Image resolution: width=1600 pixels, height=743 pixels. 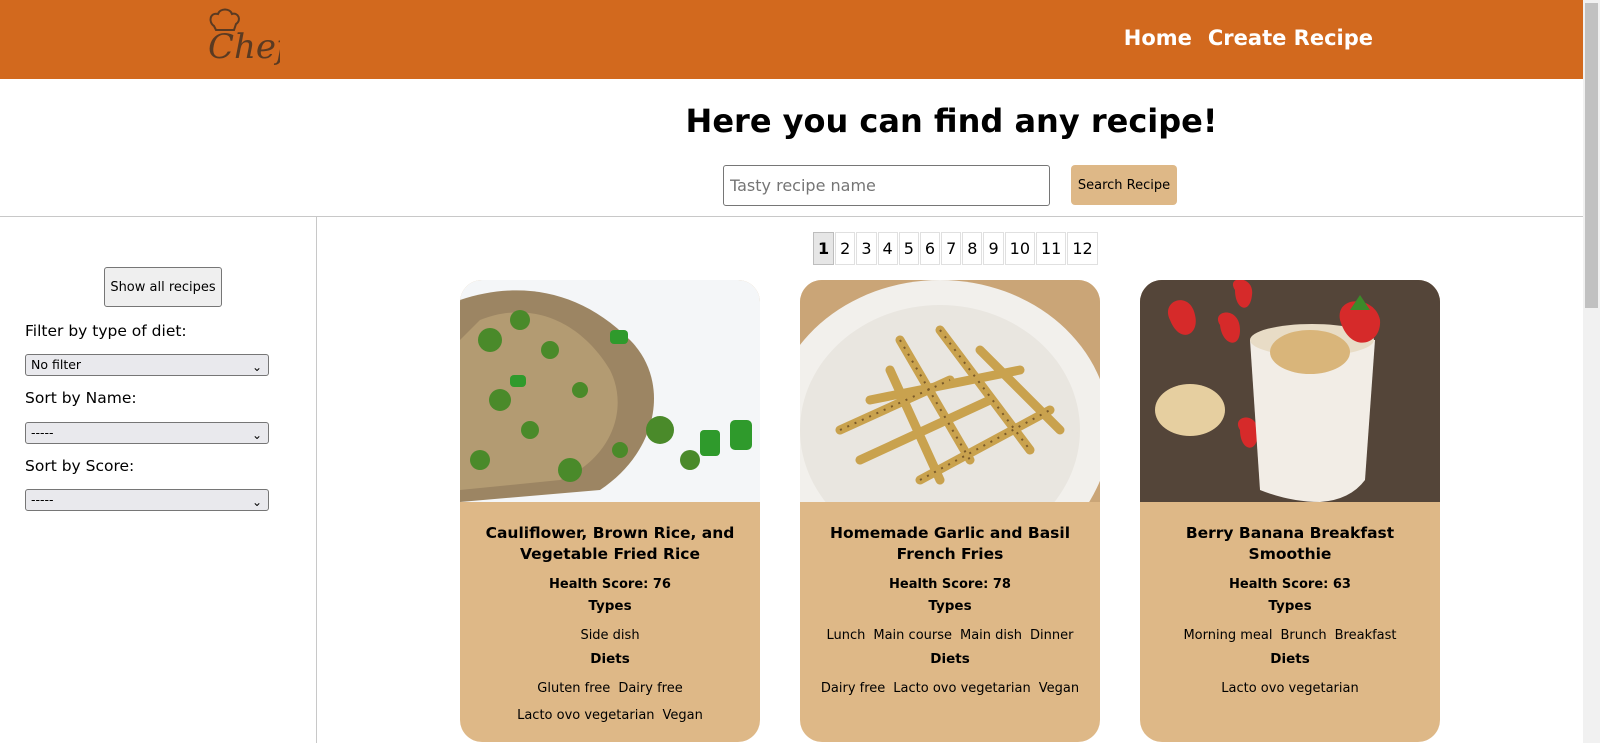 What do you see at coordinates (42, 432) in the screenshot?
I see `sort-name-value: -----` at bounding box center [42, 432].